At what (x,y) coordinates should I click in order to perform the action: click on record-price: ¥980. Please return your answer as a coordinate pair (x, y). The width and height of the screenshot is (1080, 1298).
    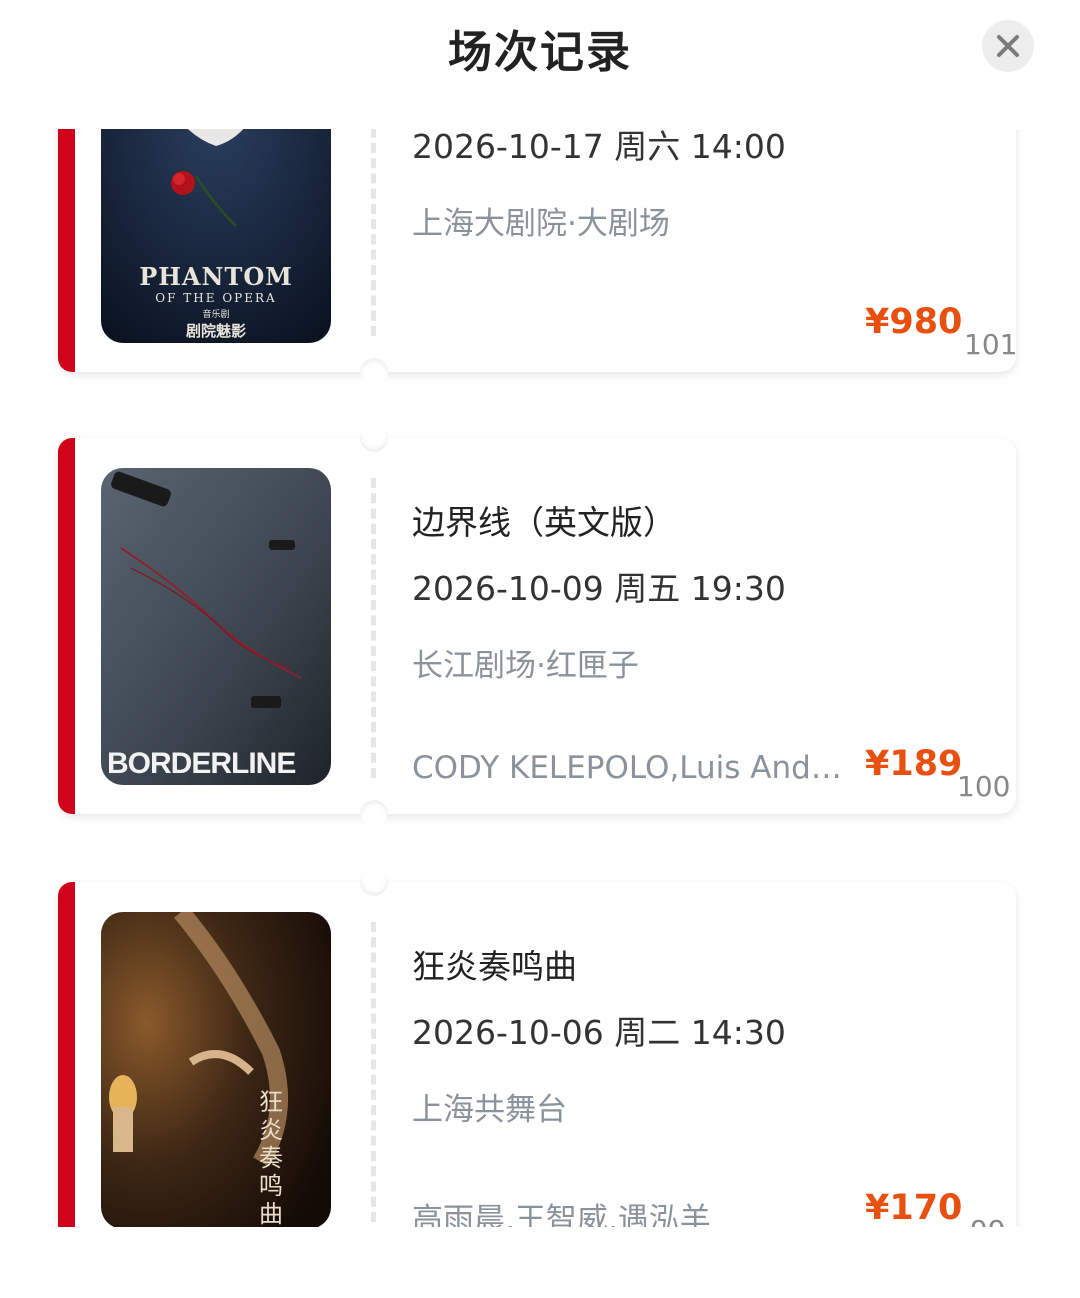
    Looking at the image, I should click on (914, 322).